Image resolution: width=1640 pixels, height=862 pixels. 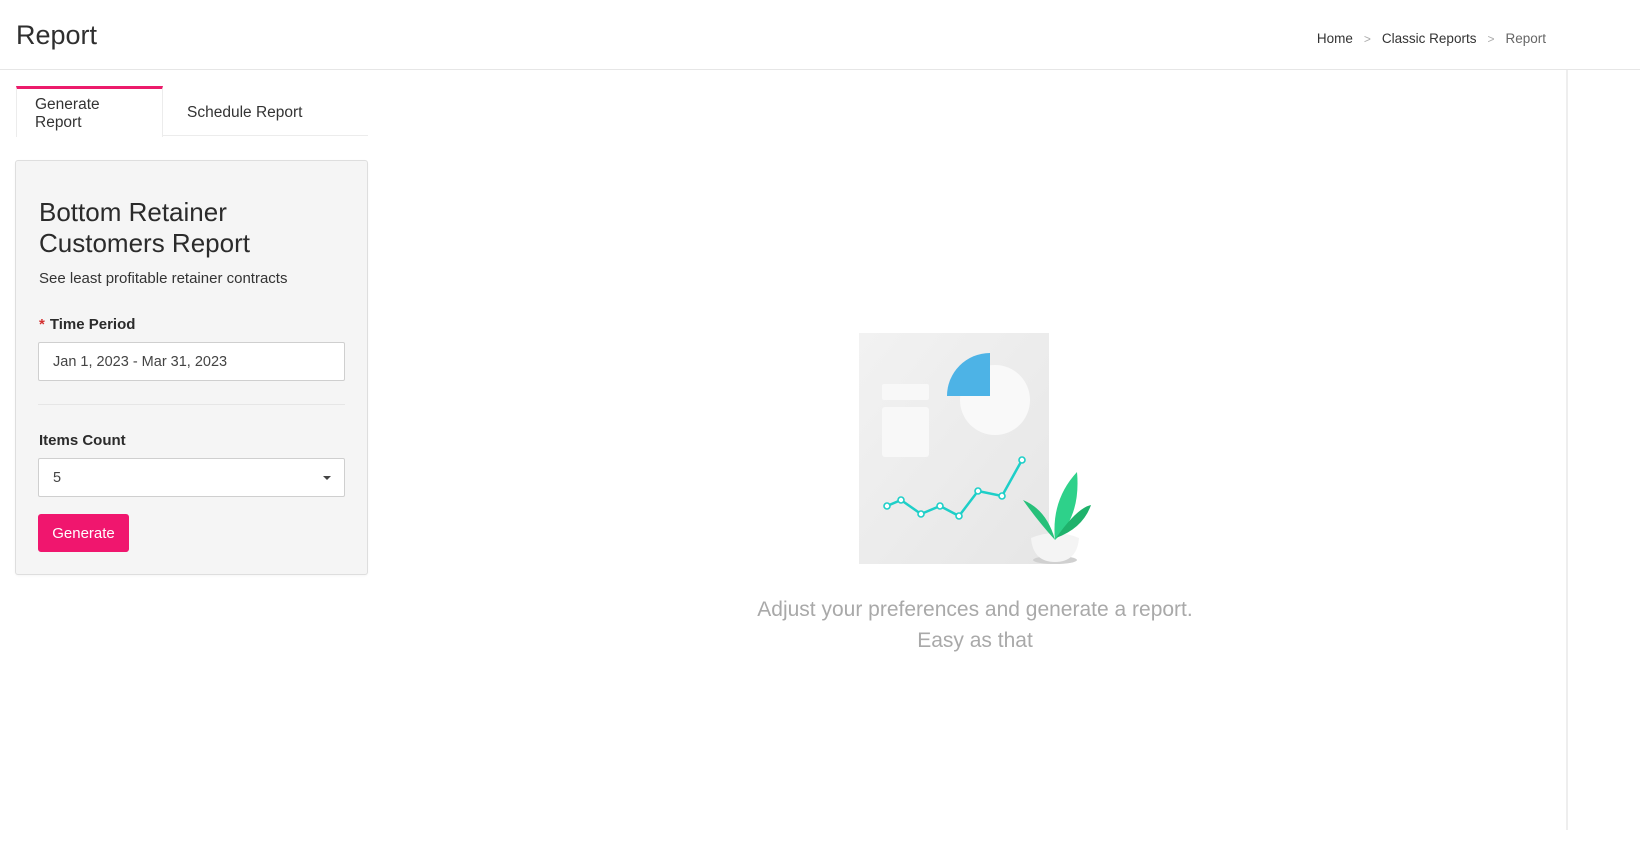 I want to click on items-count-label: Items Count, so click(x=82, y=440).